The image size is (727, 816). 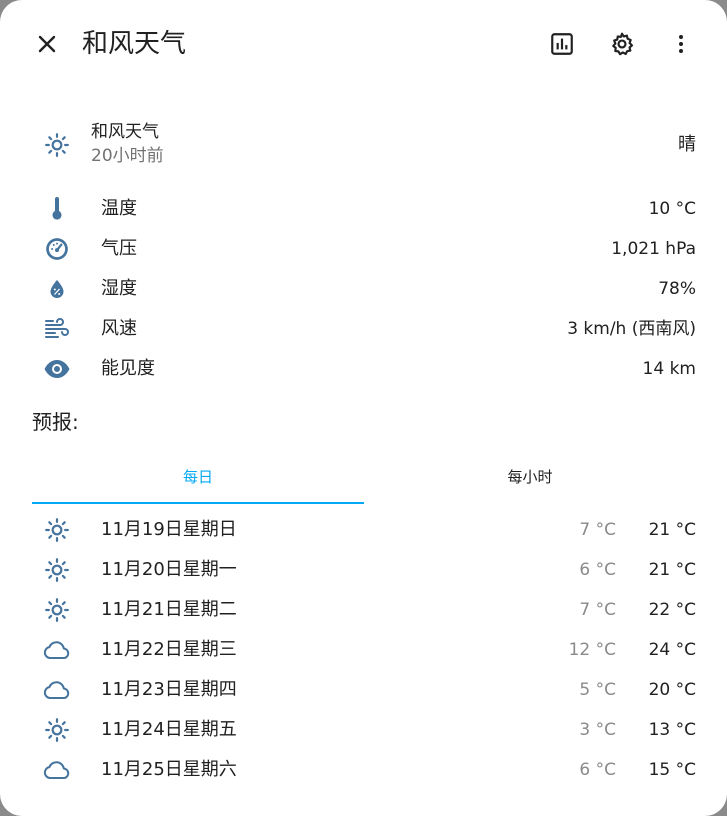 What do you see at coordinates (672, 209) in the screenshot?
I see `attribute-value: 10 °C` at bounding box center [672, 209].